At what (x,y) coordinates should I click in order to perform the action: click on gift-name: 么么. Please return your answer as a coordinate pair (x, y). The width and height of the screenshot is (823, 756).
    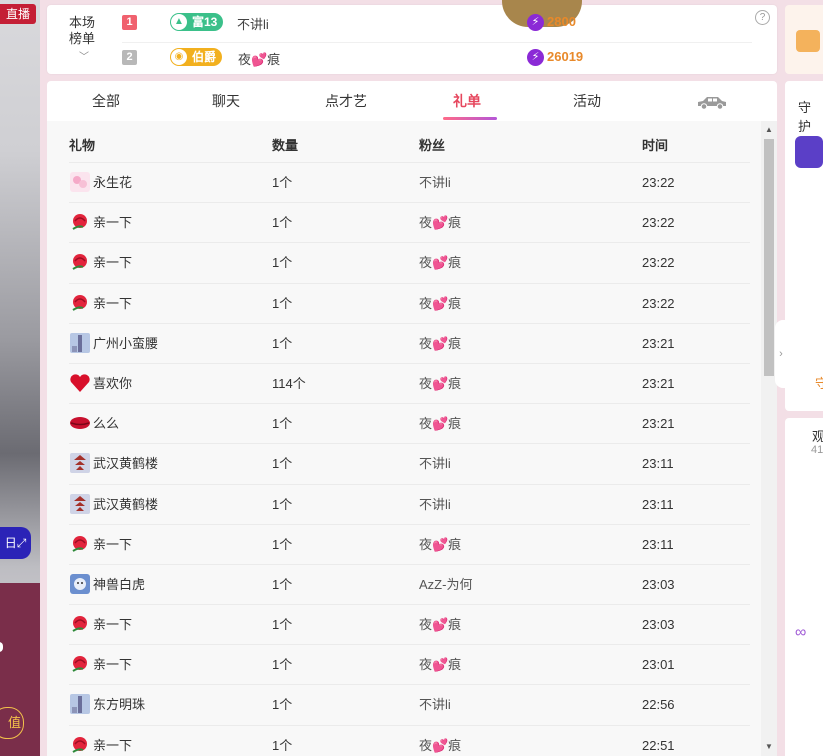
    Looking at the image, I should click on (106, 424).